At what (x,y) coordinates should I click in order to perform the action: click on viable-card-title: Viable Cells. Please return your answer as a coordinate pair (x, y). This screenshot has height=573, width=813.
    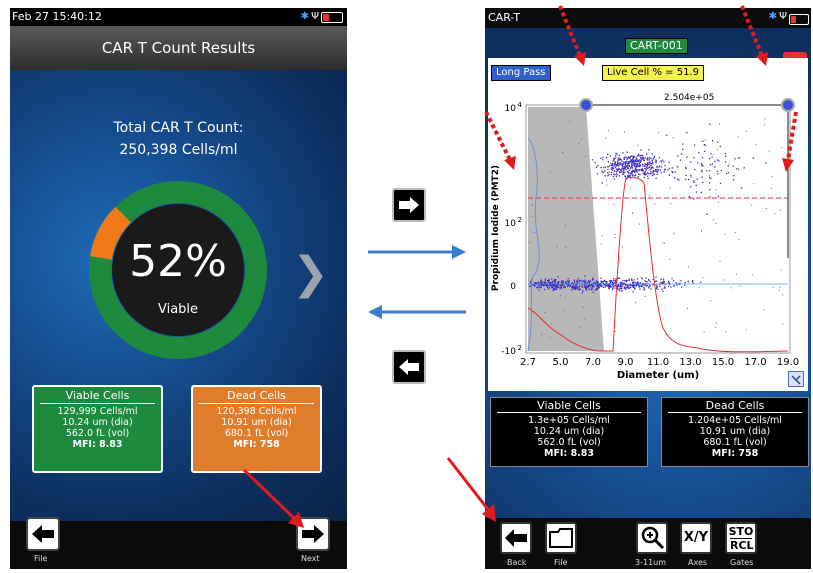
    Looking at the image, I should click on (569, 405).